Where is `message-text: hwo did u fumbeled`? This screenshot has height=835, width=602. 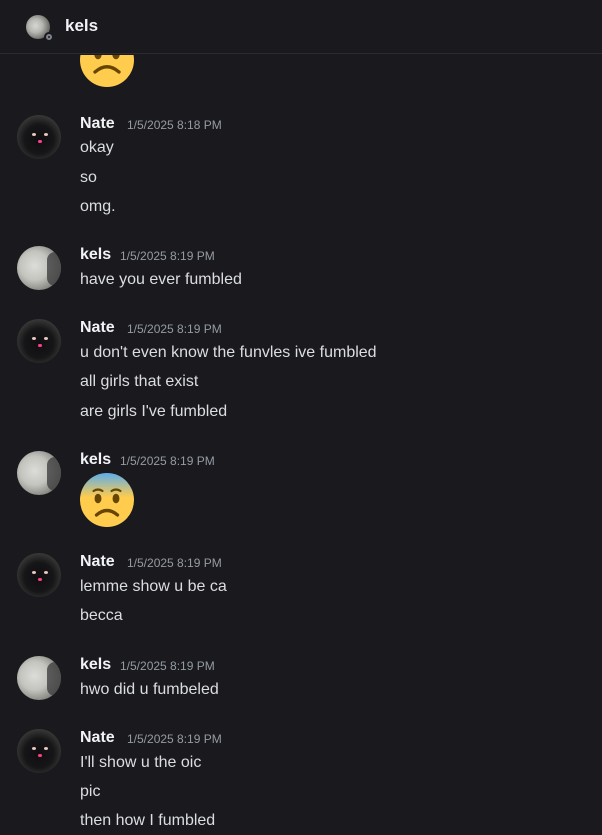 message-text: hwo did u fumbeled is located at coordinates (149, 689).